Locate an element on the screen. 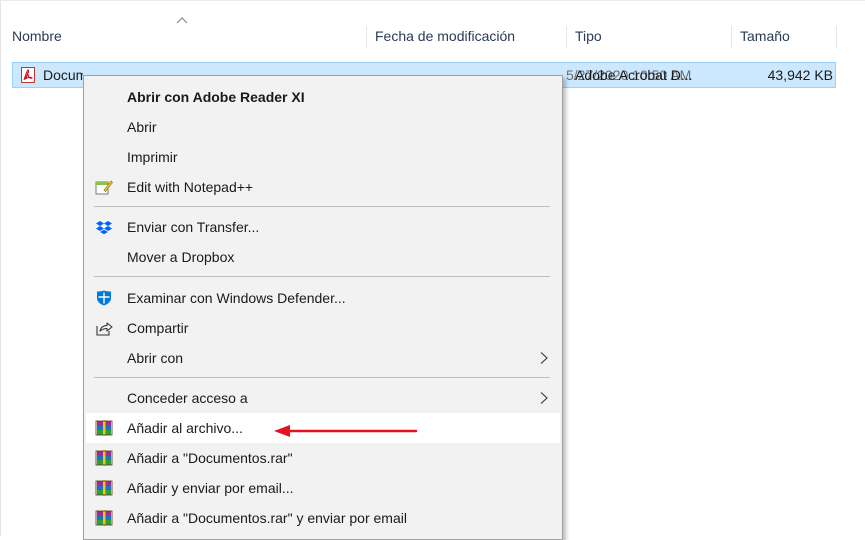 Image resolution: width=865 pixels, height=540 pixels. annotation-arrow-icon is located at coordinates (346, 431).